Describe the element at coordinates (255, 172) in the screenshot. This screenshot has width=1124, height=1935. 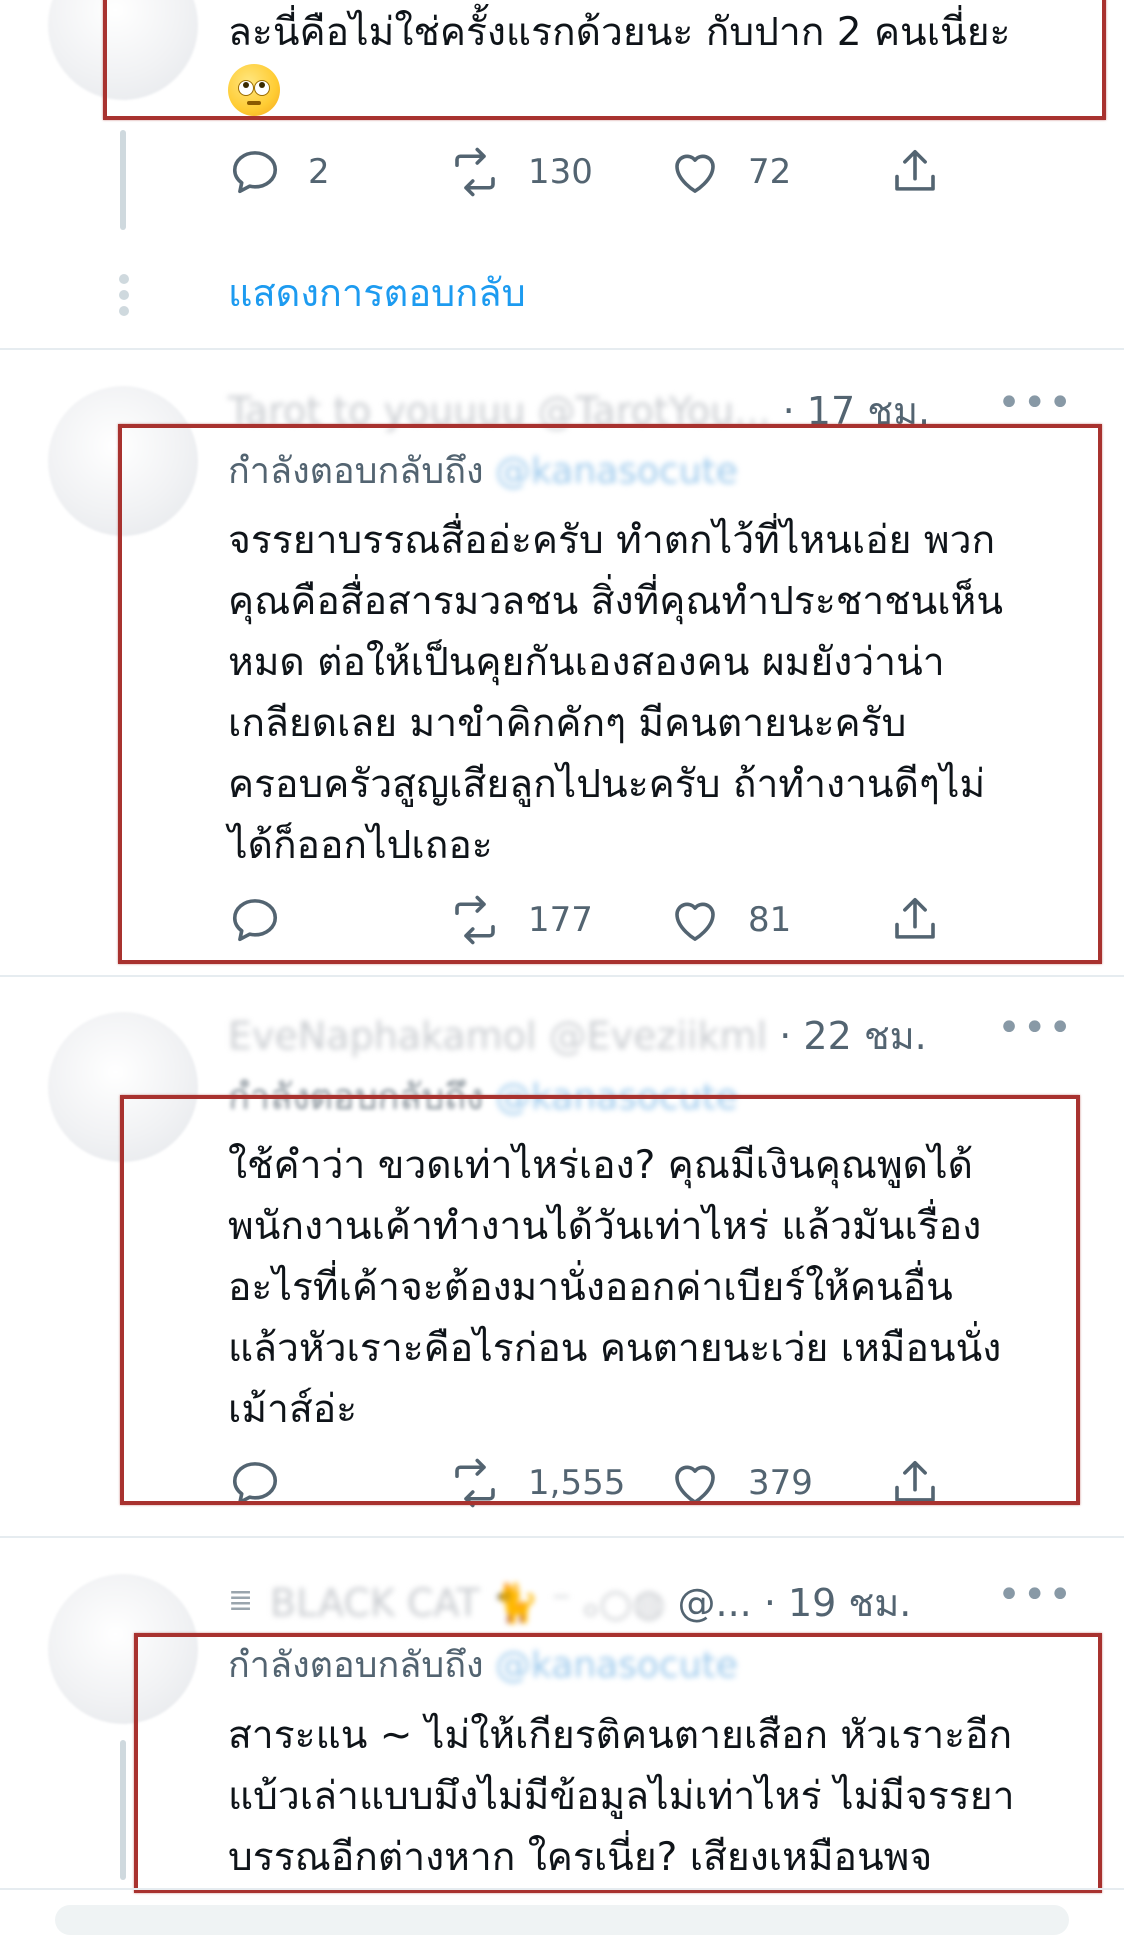
I see `reply-icon` at that location.